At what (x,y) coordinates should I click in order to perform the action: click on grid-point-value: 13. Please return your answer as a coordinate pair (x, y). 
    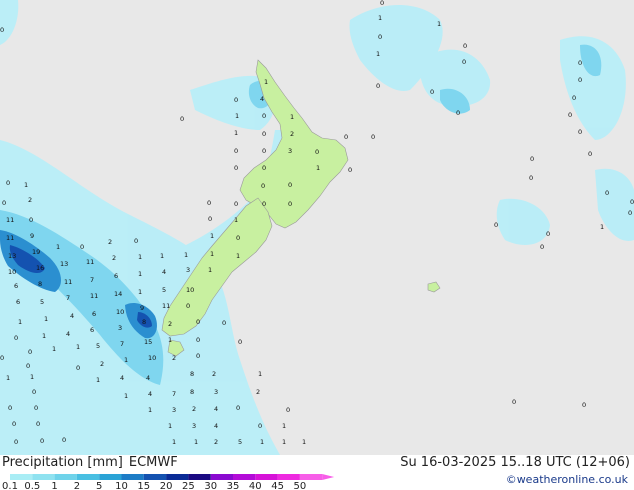
    Looking at the image, I should click on (12, 256).